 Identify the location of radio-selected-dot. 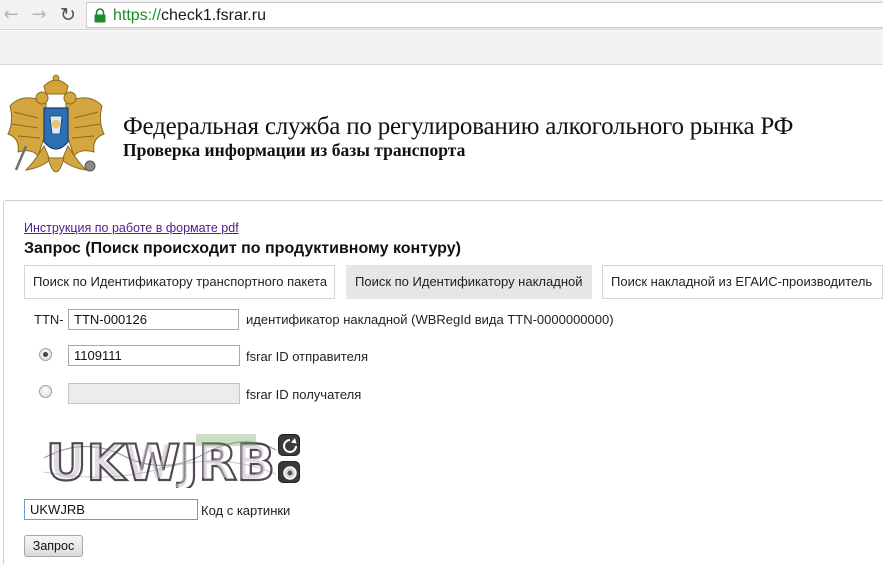
(45, 354).